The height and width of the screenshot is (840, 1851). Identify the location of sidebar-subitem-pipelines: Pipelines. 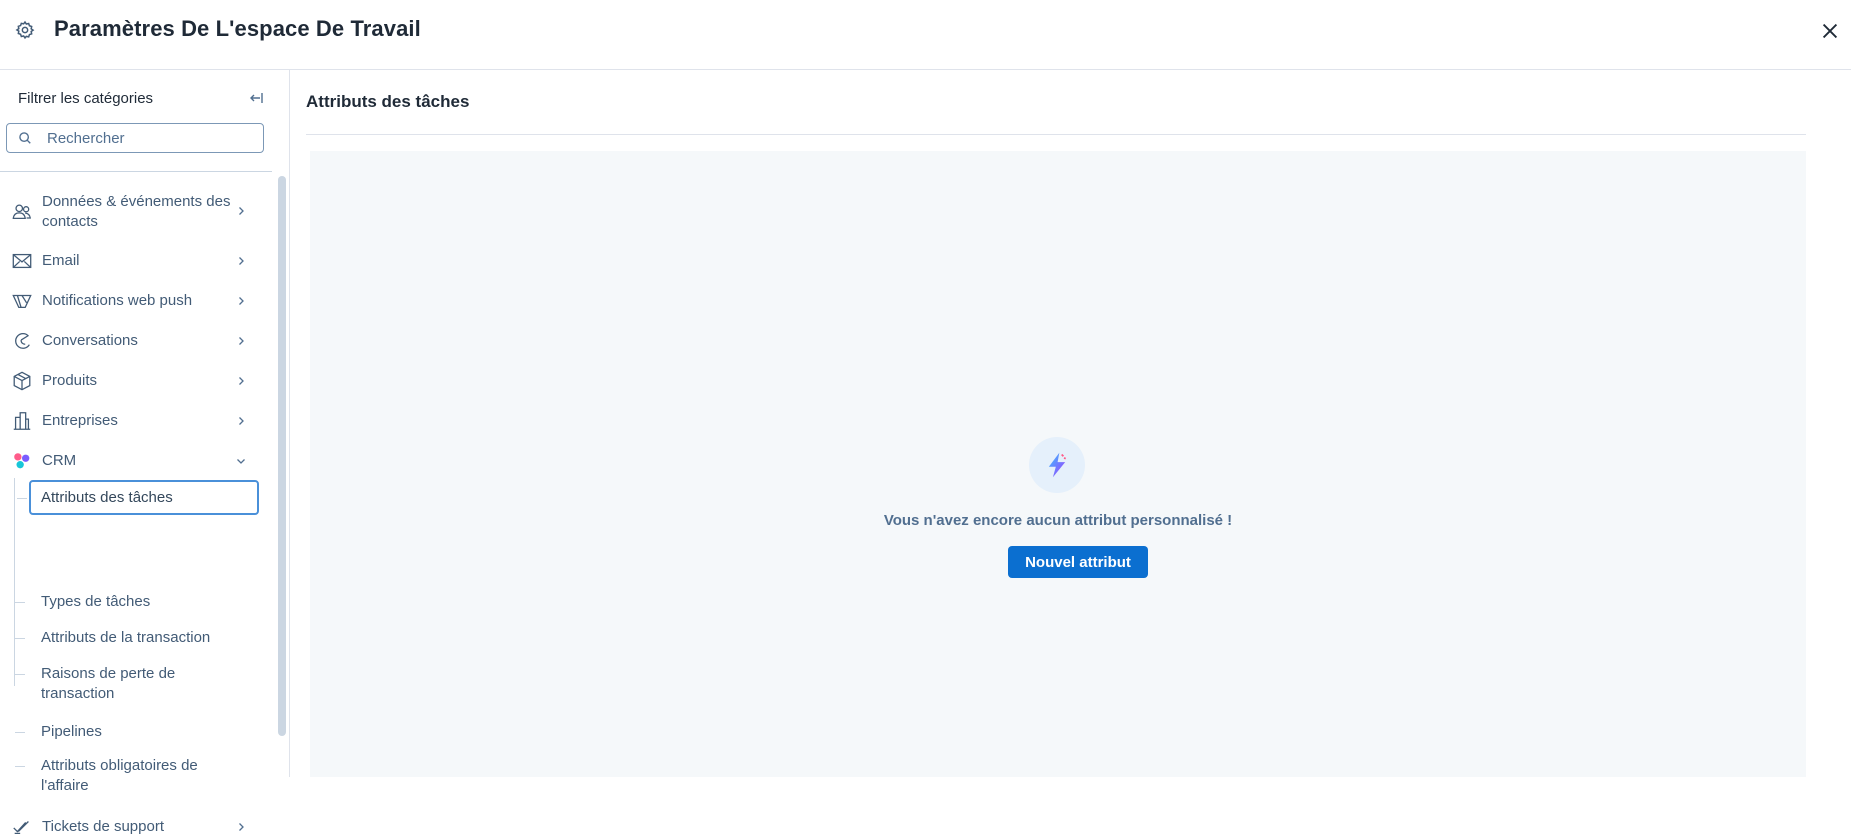
(137, 735).